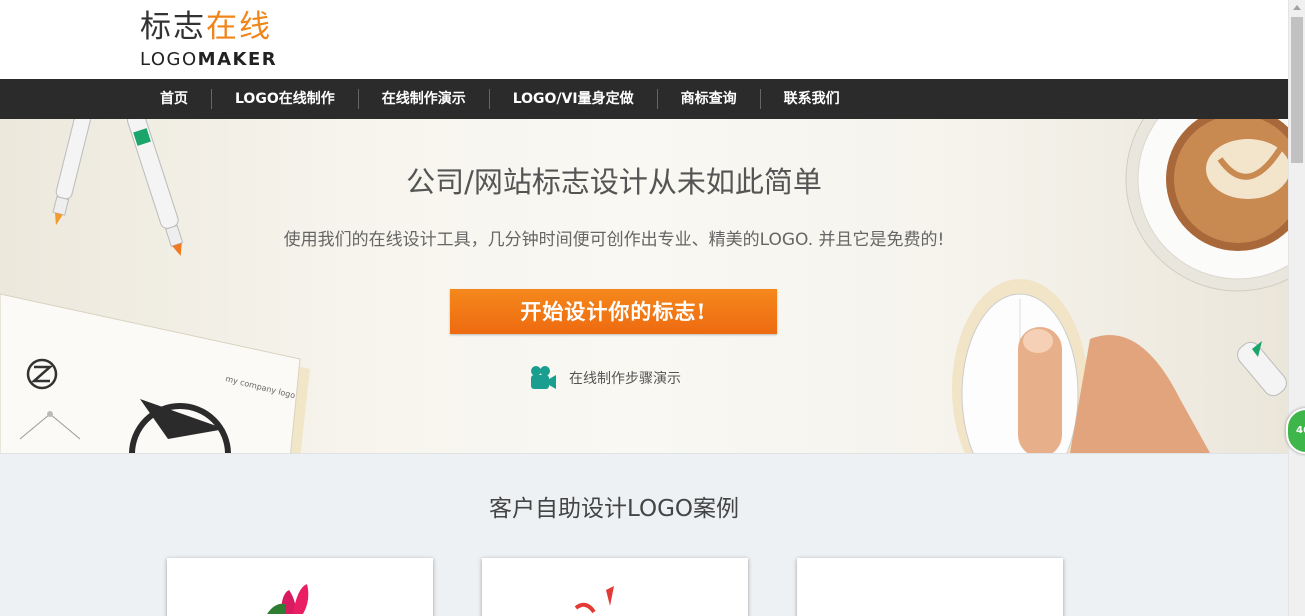 The image size is (1305, 616). Describe the element at coordinates (625, 379) in the screenshot. I see `demo-link-label: 在线制作步骤演示` at that location.